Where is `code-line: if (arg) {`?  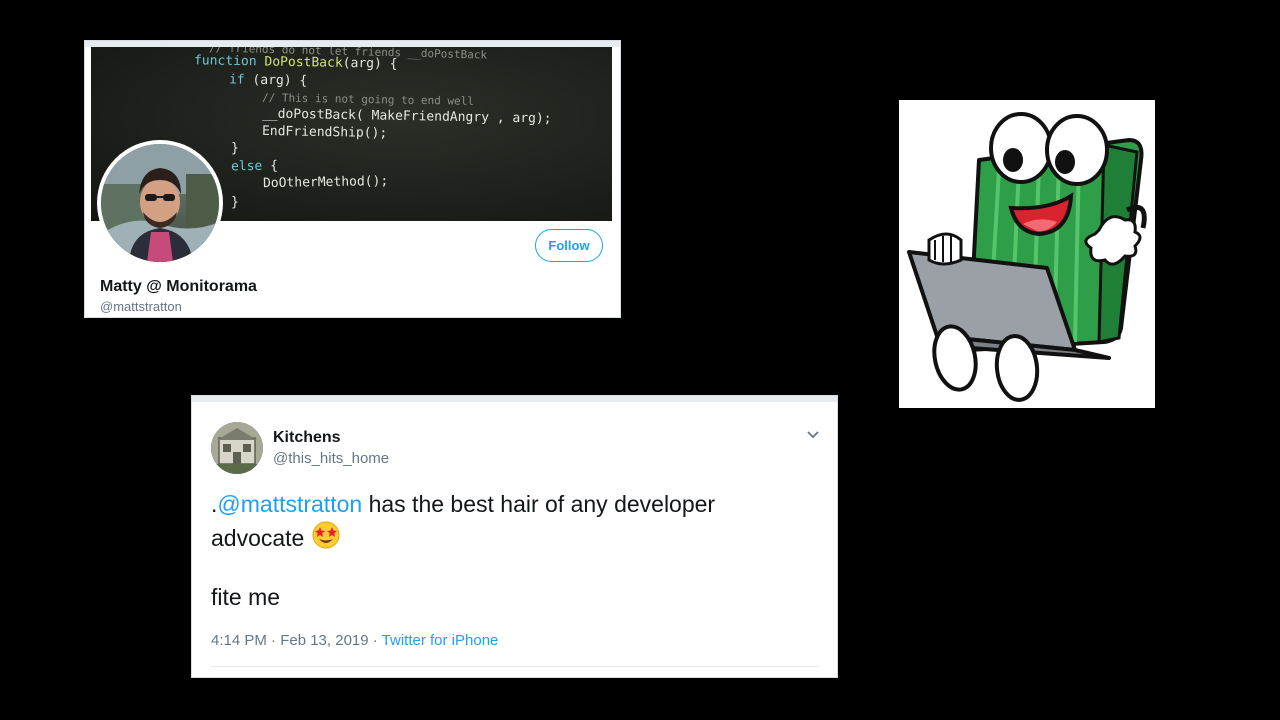
code-line: if (arg) { is located at coordinates (268, 80).